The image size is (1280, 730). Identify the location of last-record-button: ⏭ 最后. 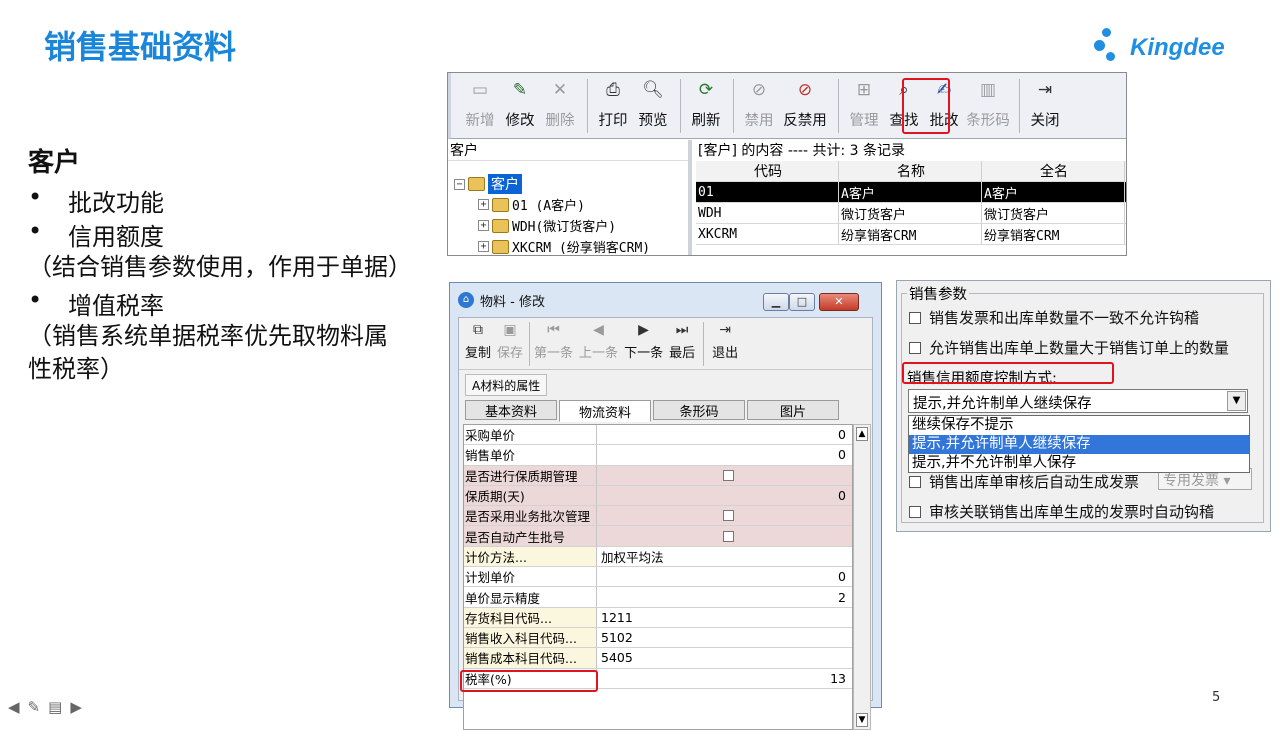
(682, 341).